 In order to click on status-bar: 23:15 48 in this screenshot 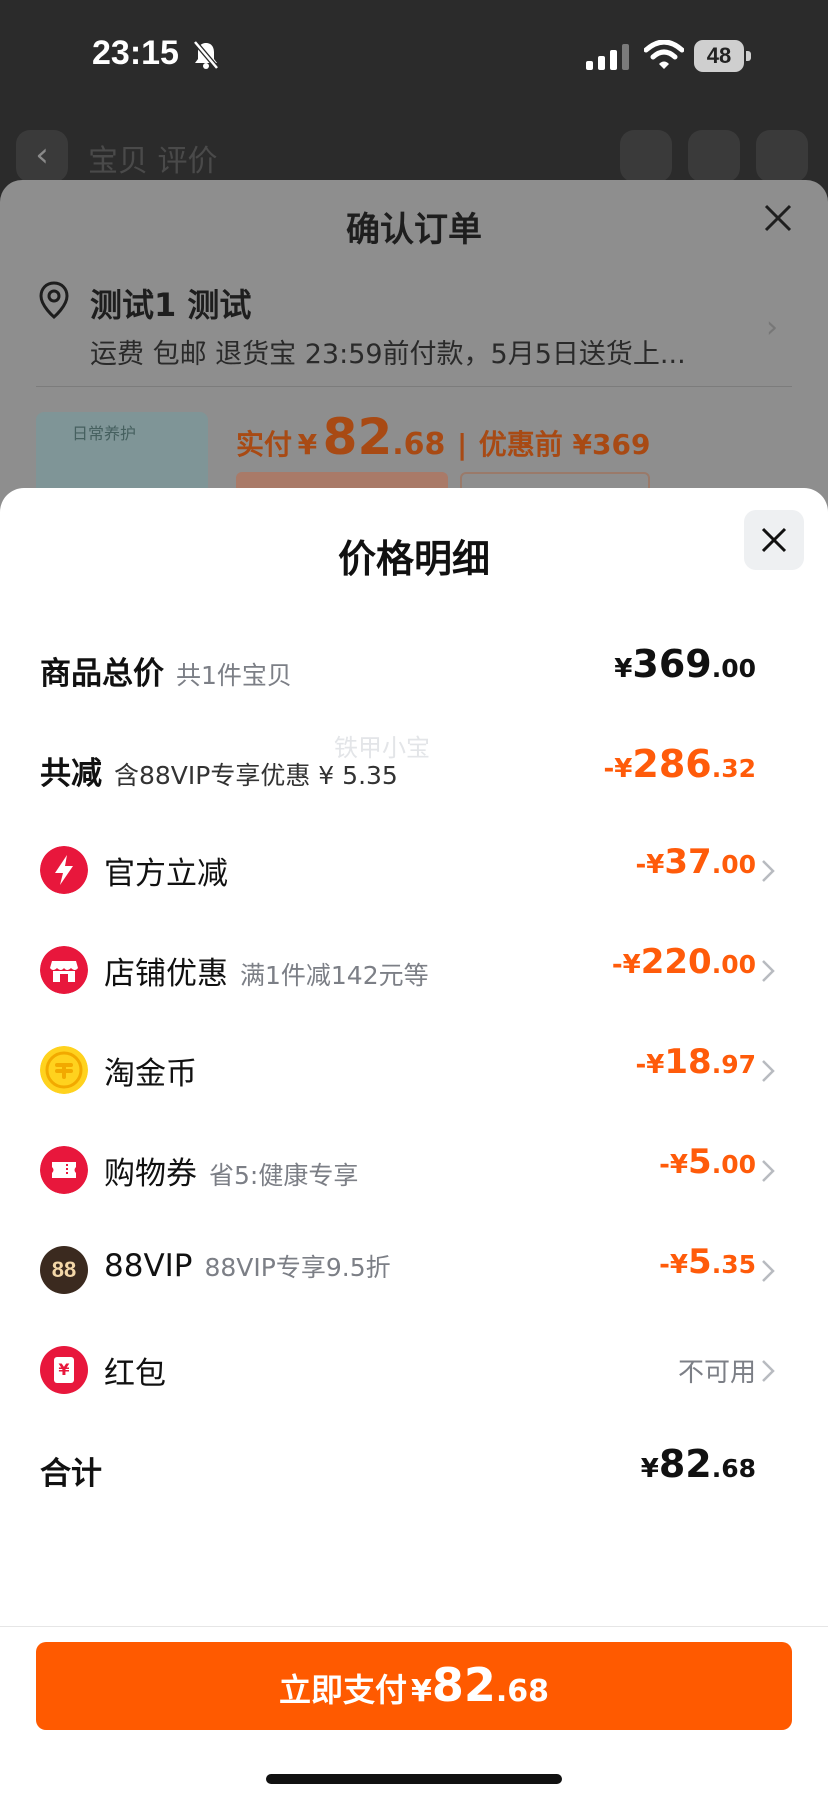, I will do `click(414, 55)`.